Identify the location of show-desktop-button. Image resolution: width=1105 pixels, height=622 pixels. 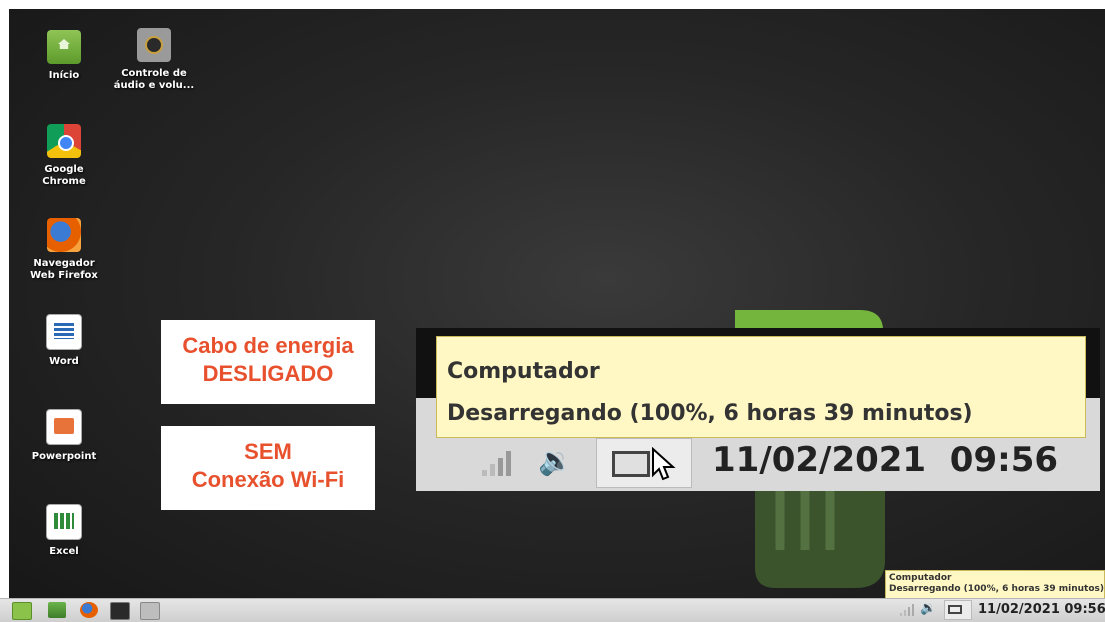
(57, 610).